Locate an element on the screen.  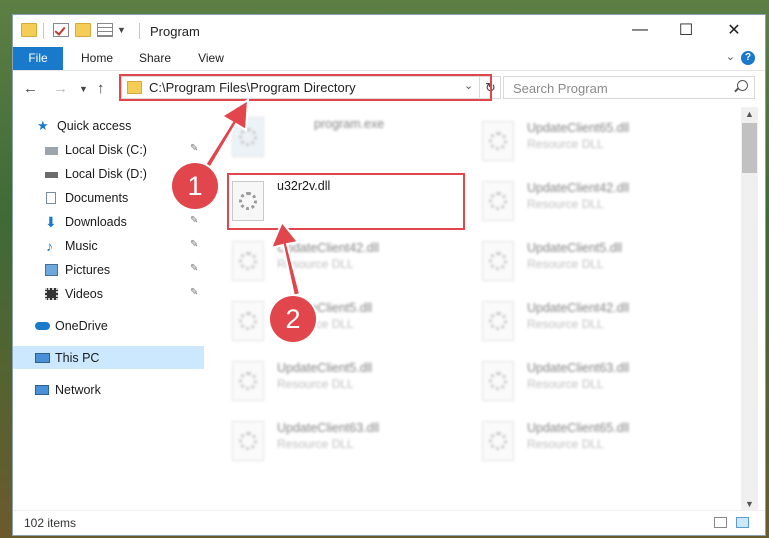
annotation-arrows is located at coordinates (252, 198).